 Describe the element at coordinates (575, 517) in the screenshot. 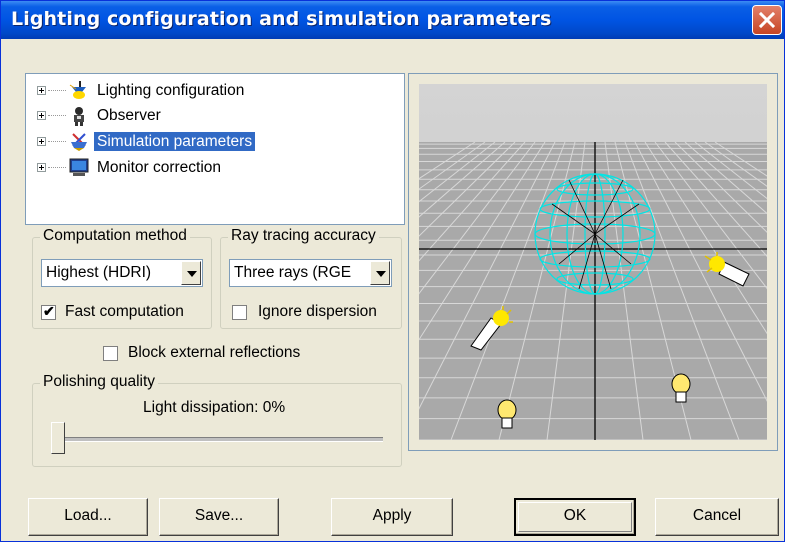

I see `ok-button: OK` at that location.